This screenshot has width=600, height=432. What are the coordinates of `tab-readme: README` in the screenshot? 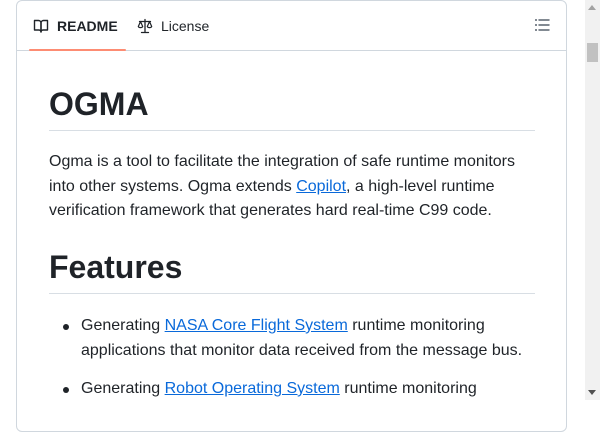 It's located at (77, 26).